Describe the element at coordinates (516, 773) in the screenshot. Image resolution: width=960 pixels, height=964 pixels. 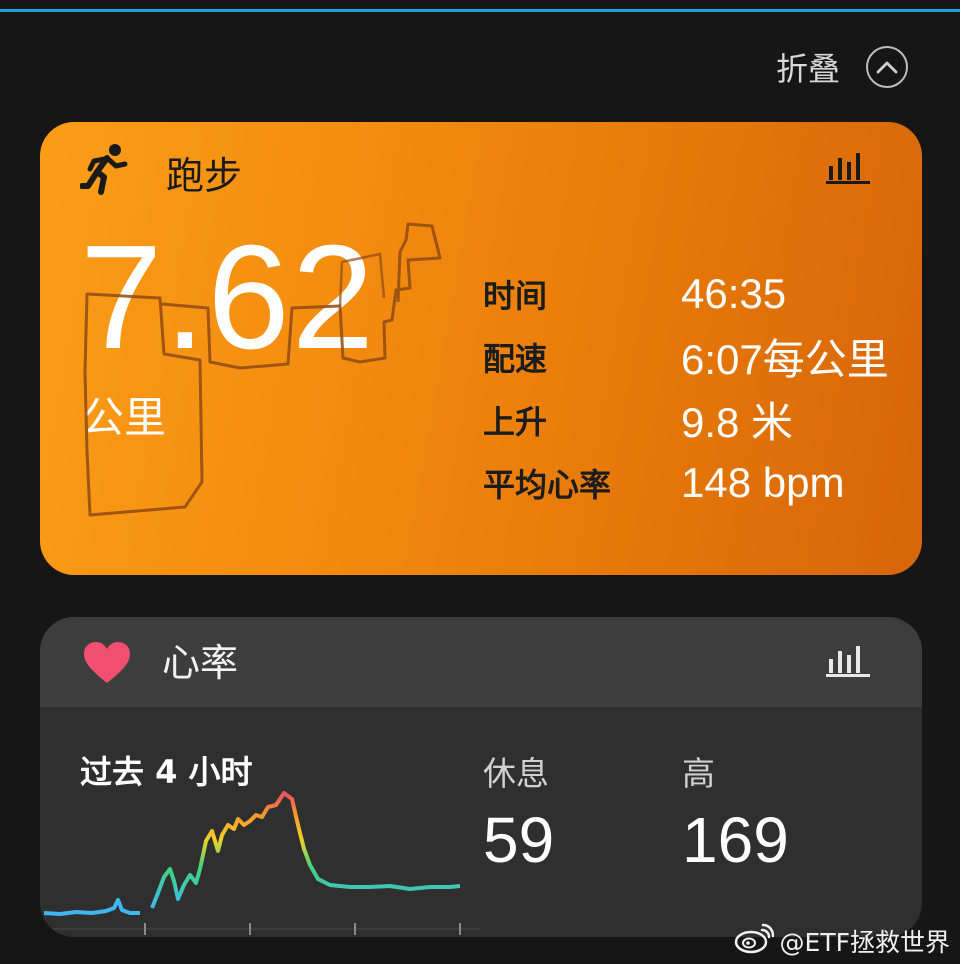
I see `resting-hr-label: 休息` at that location.